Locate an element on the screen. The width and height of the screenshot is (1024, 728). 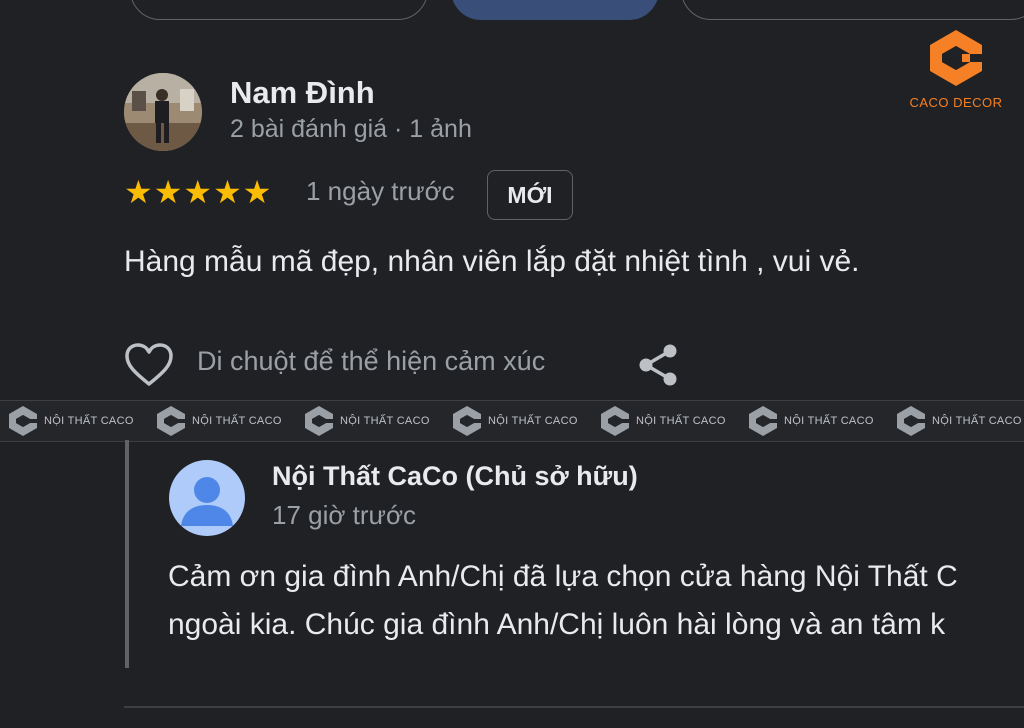
owner-avatar is located at coordinates (207, 498).